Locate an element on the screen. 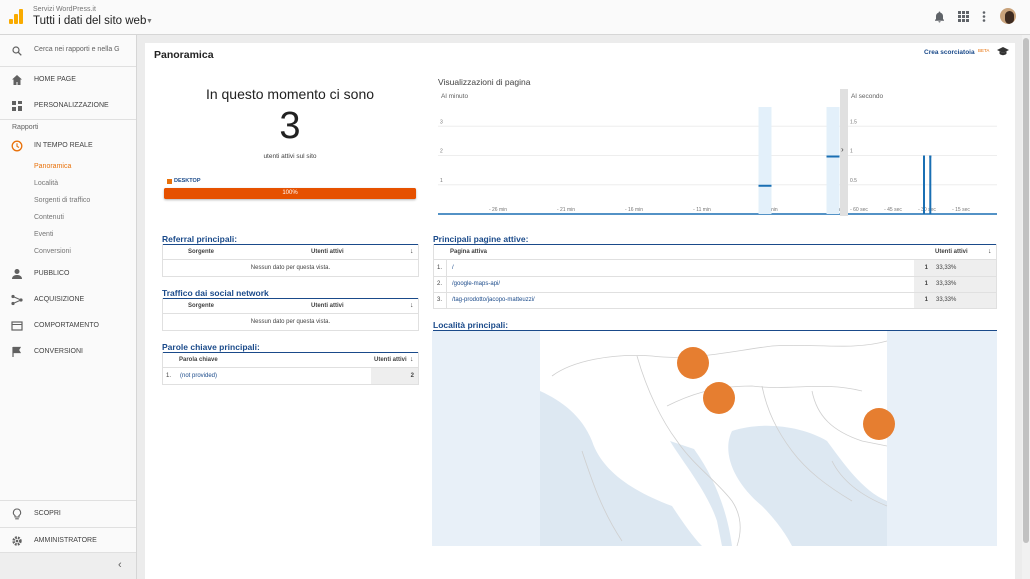 This screenshot has width=1030, height=579. chart-subtitle: Al secondo is located at coordinates (867, 96).